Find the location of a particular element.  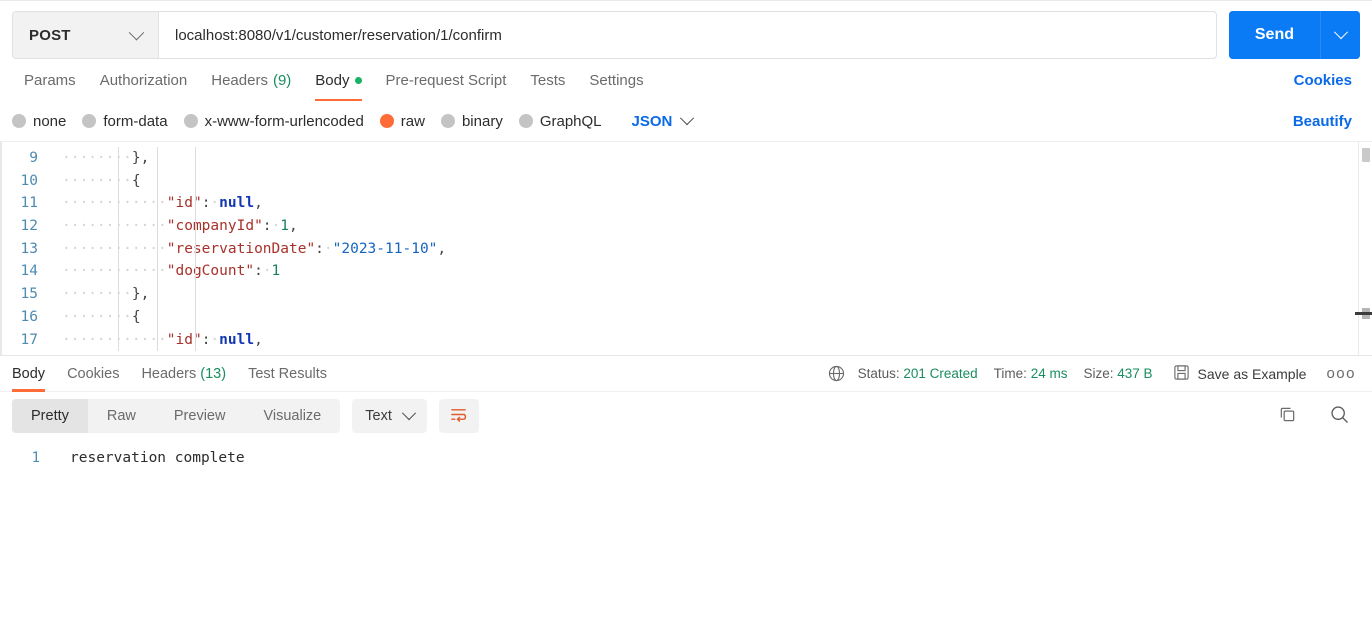

beautify-link: Beautify is located at coordinates (1322, 121).